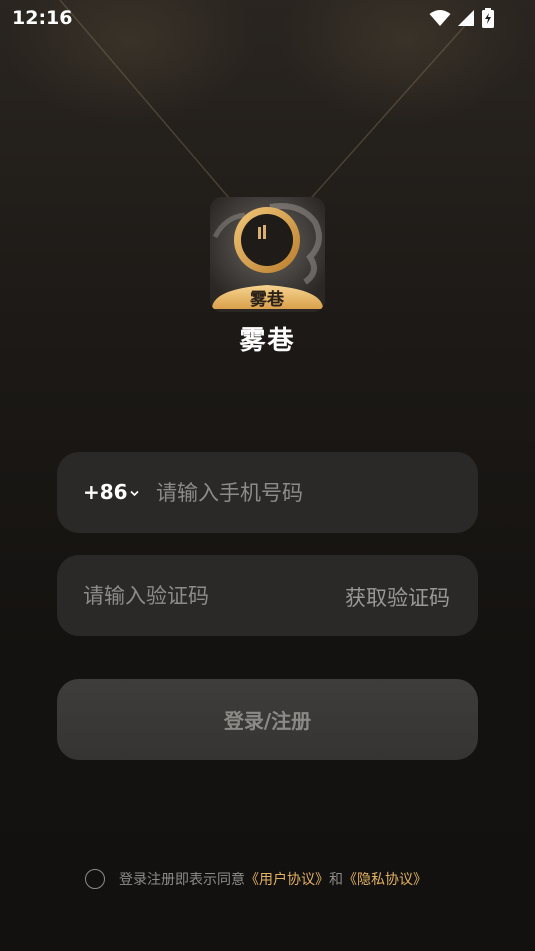 The image size is (535, 951). Describe the element at coordinates (287, 879) in the screenshot. I see `user-agreement-link: 《用户协议》` at that location.